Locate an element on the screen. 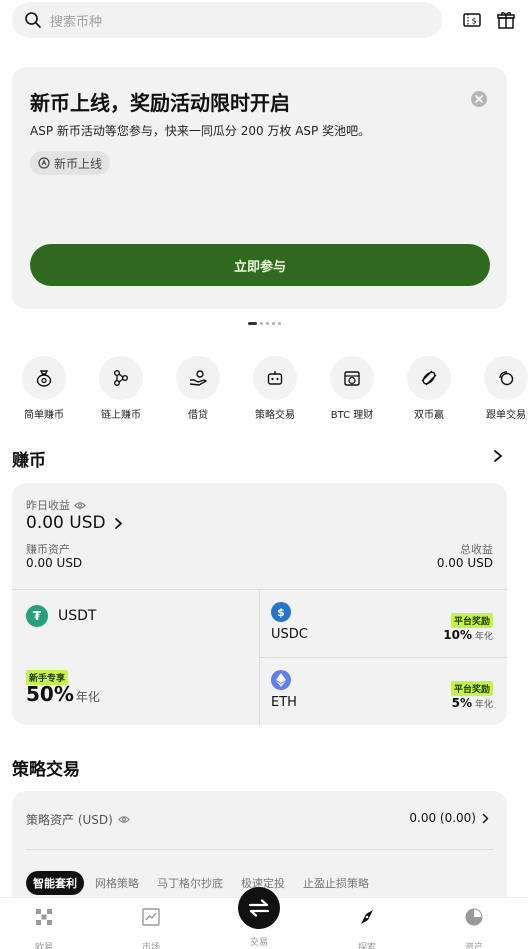 The height and width of the screenshot is (949, 528). strategy-tabs: 智能套利 网格策略 马丁格尔抄底 极速定投 止盈止损策略 is located at coordinates (201, 883).